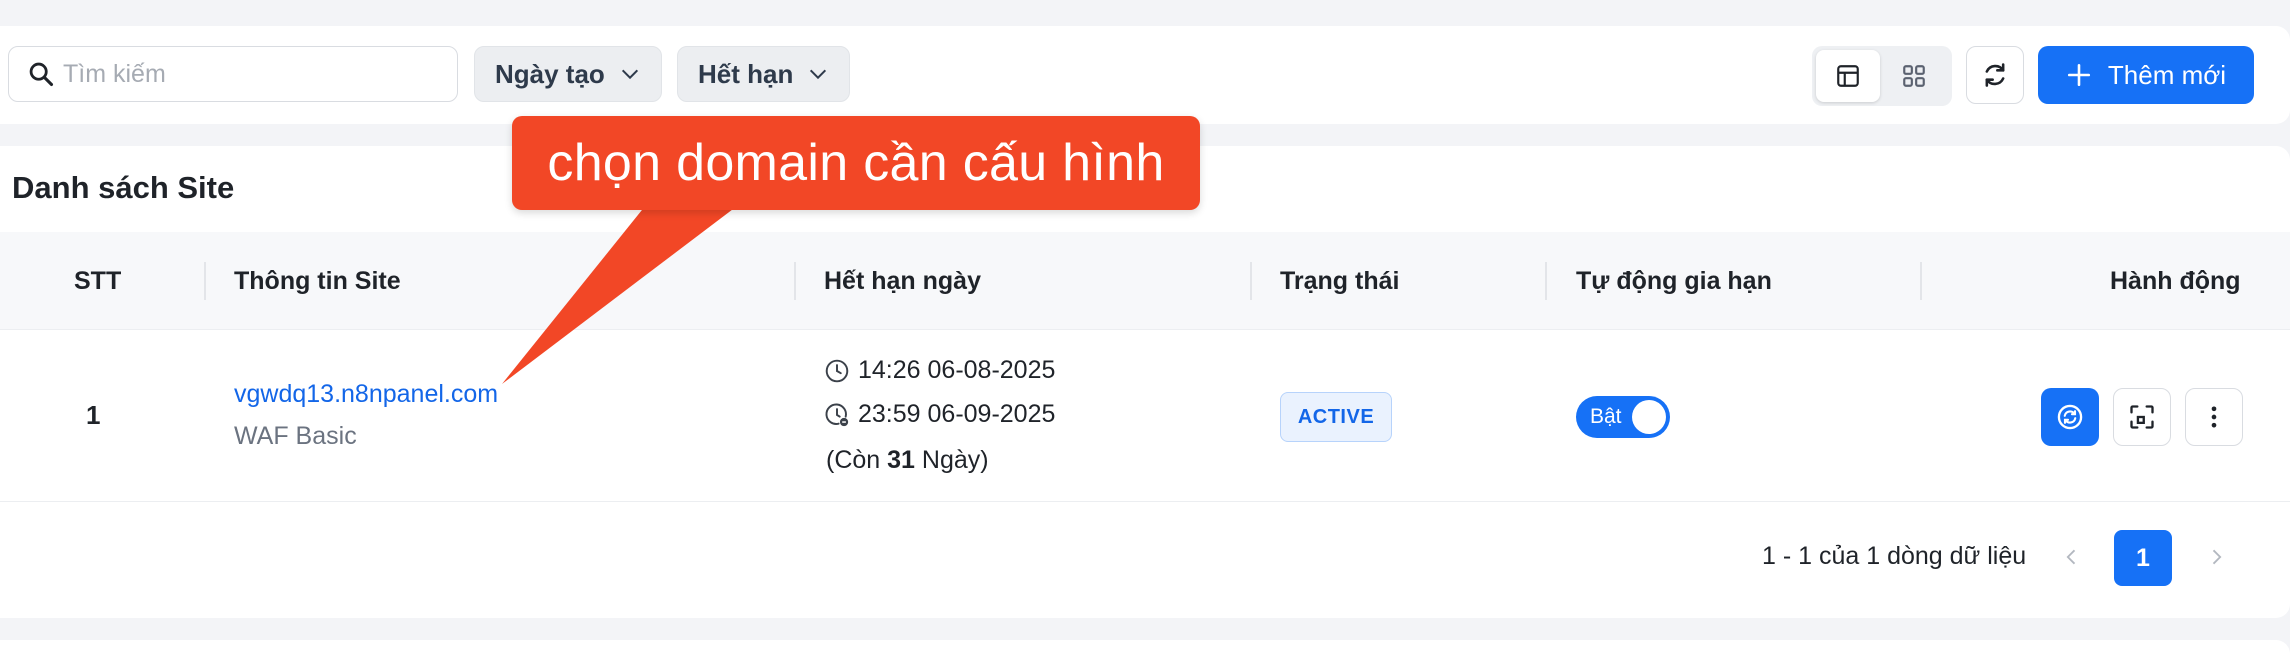 Image resolution: width=2290 pixels, height=670 pixels. What do you see at coordinates (41, 74) in the screenshot?
I see `search-icon` at bounding box center [41, 74].